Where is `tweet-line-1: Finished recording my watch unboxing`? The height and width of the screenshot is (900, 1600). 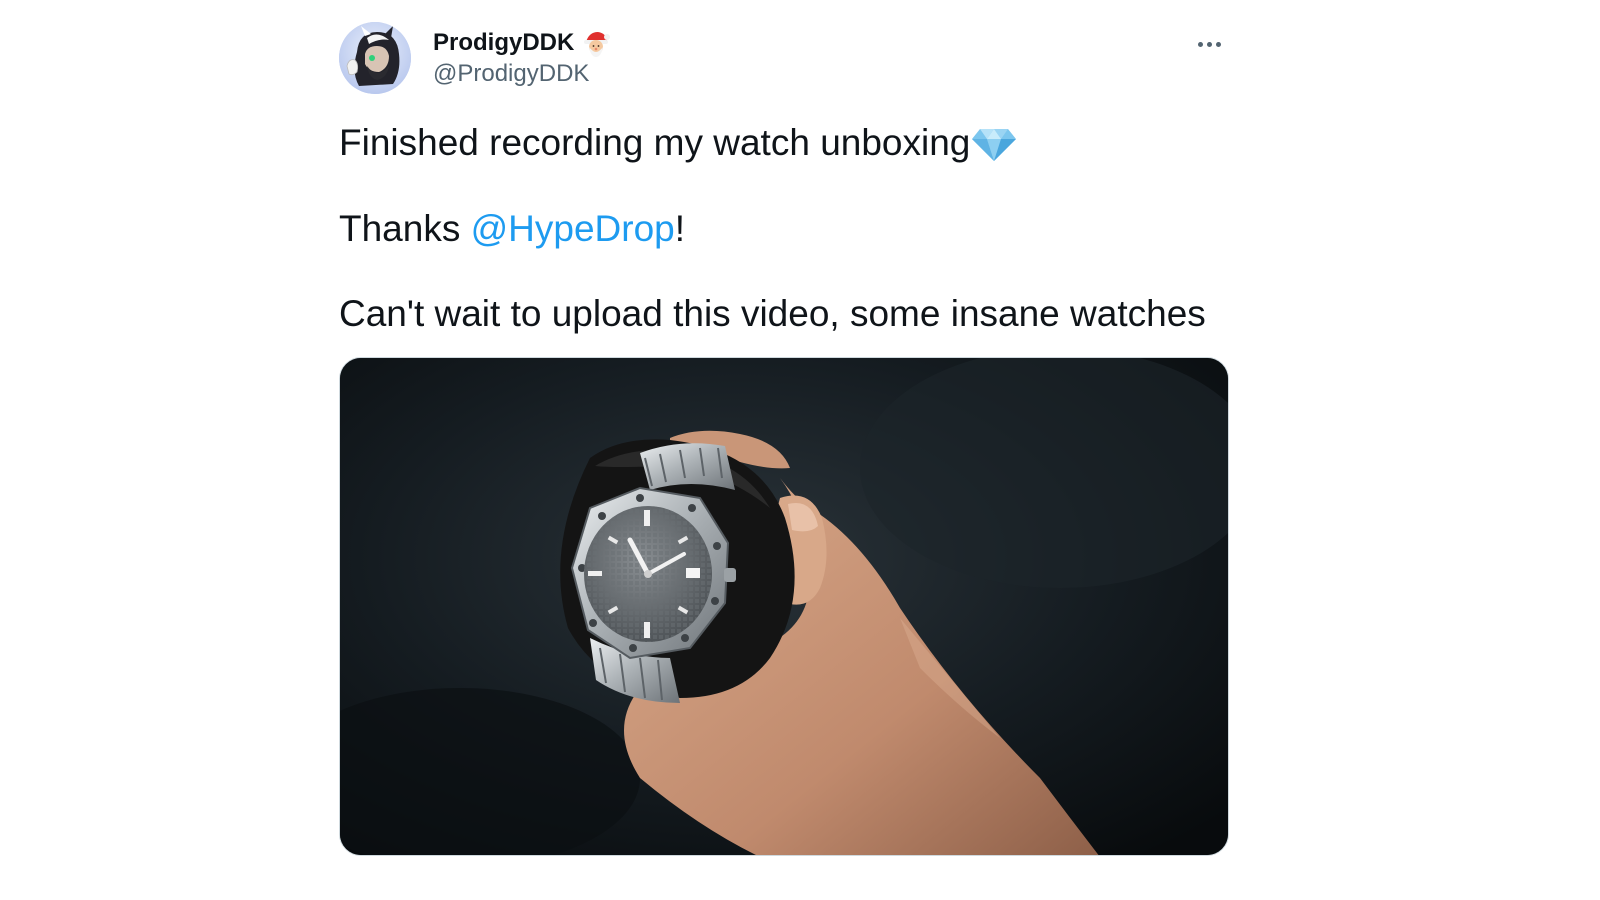
tweet-line-1: Finished recording my watch unboxing is located at coordinates (678, 143).